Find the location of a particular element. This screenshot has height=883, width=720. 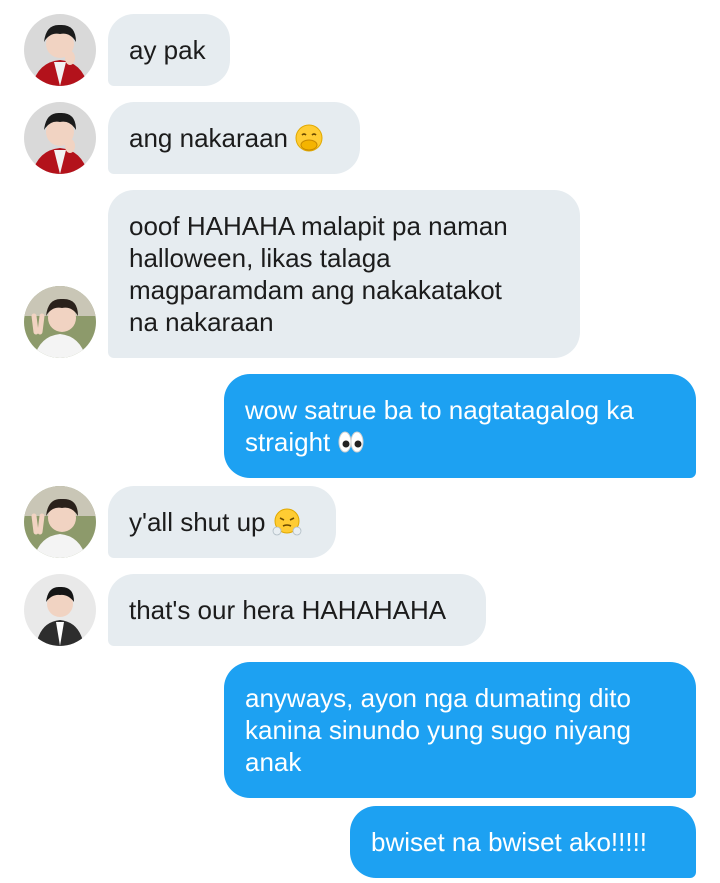

message-bubble-5: y'all shut up is located at coordinates (222, 522).